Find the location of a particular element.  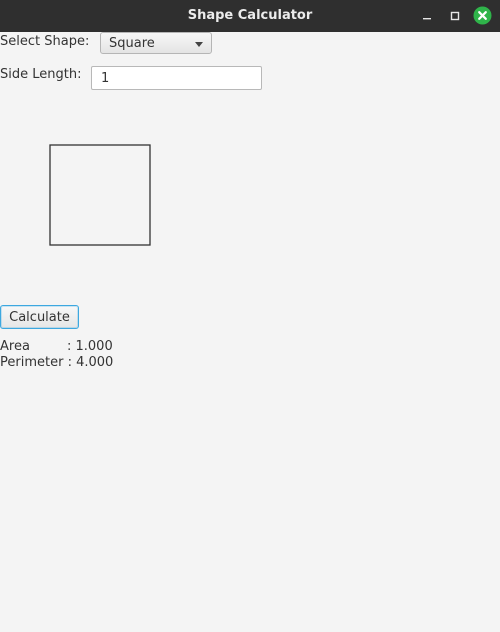

close-button is located at coordinates (482, 15).